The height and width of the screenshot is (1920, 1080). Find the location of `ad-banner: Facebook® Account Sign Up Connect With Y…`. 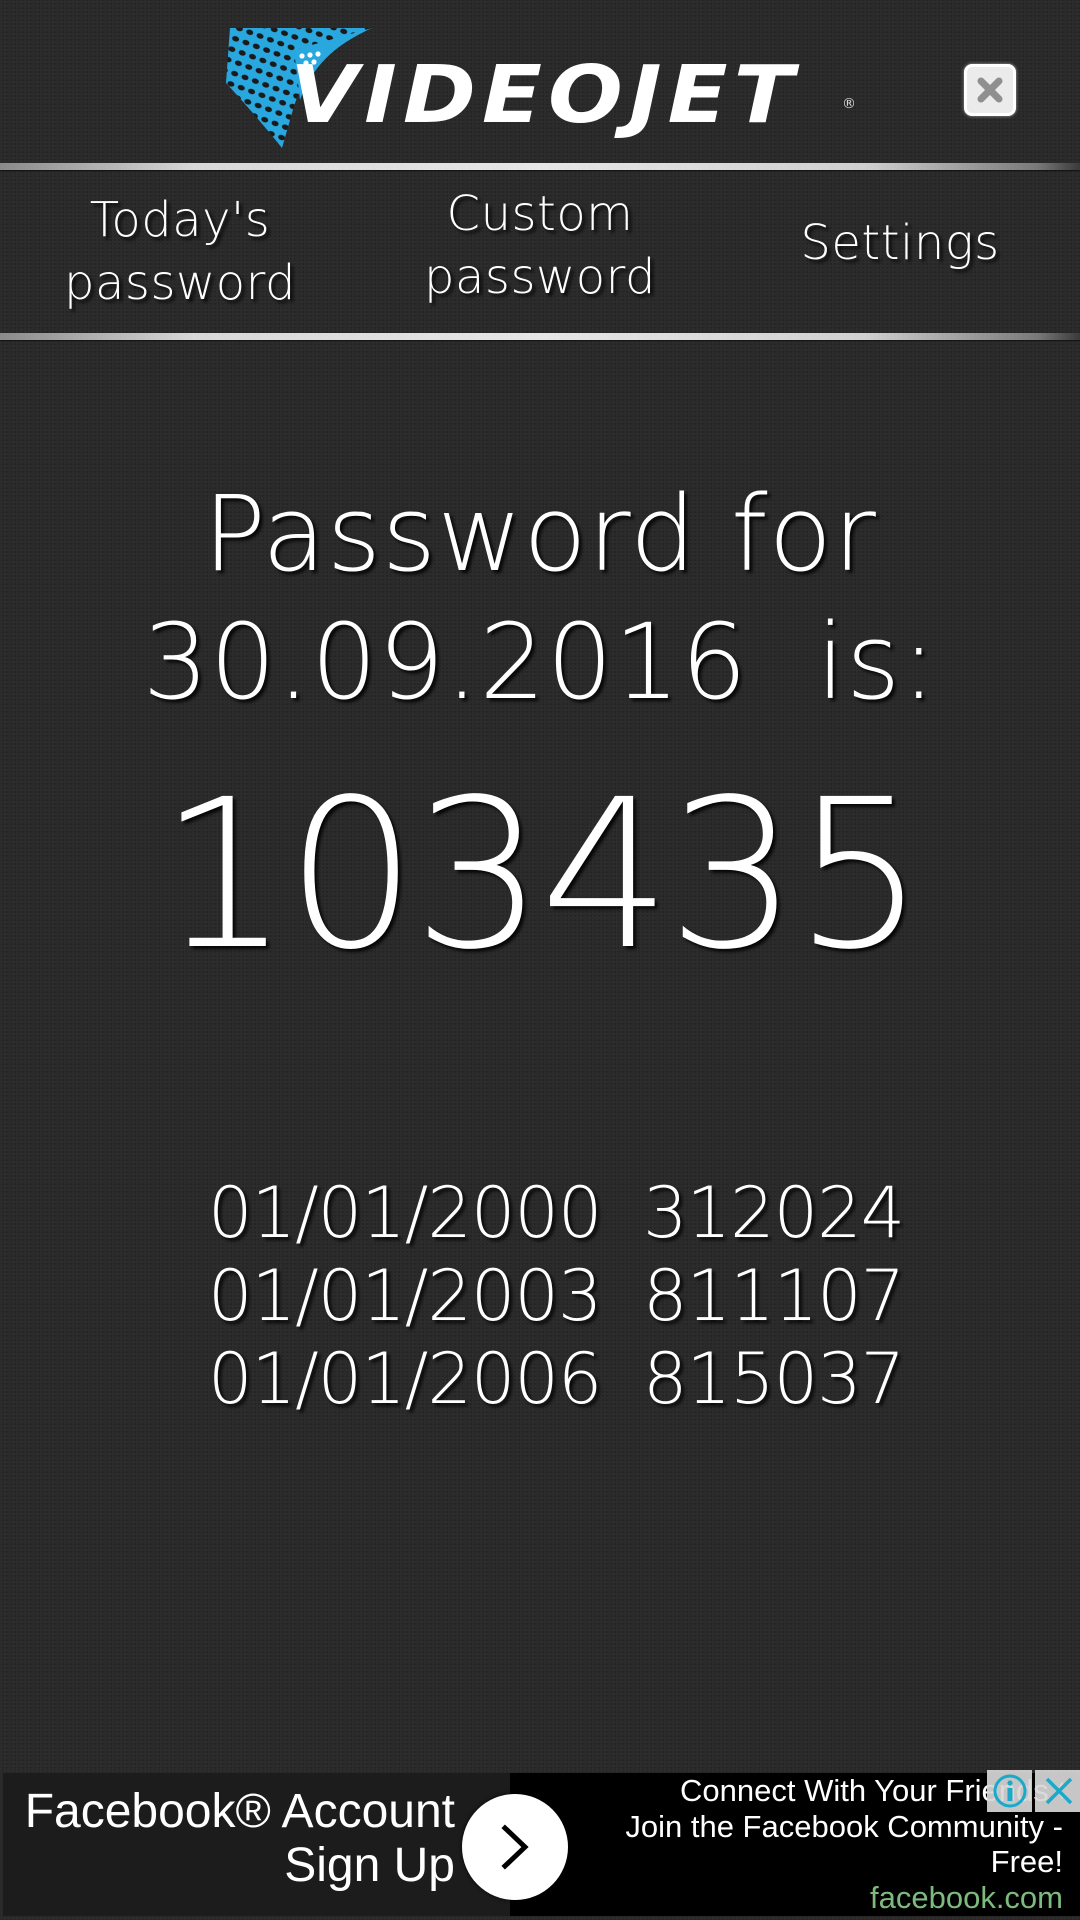

ad-banner: Facebook® Account Sign Up Connect With Y… is located at coordinates (540, 1843).